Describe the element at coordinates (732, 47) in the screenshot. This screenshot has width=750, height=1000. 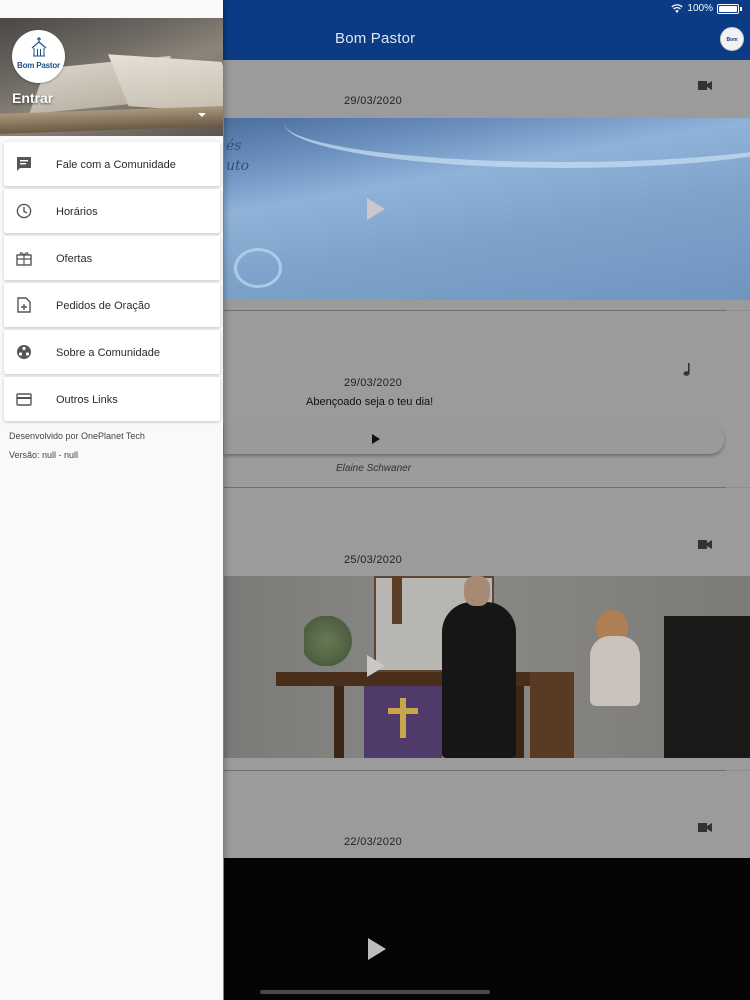
I see `avatar: Bom Pastor` at that location.